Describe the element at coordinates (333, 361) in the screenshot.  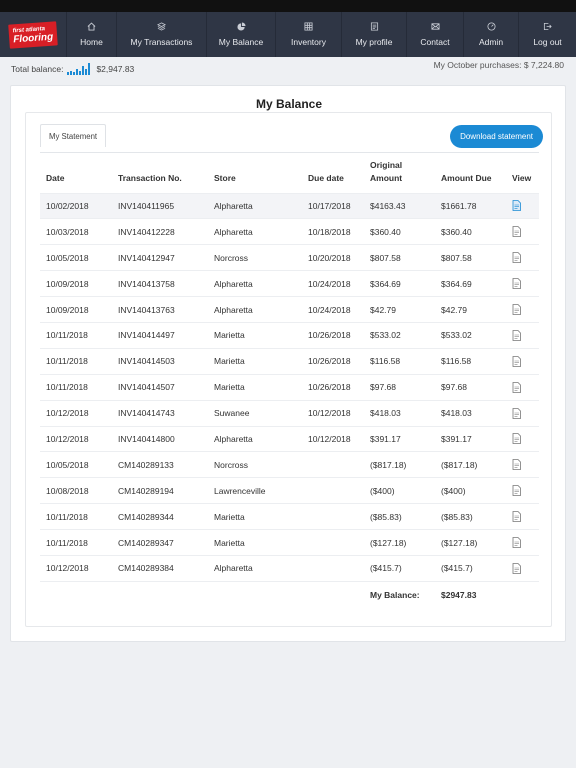
I see `cell-due: 10/26/2018` at that location.